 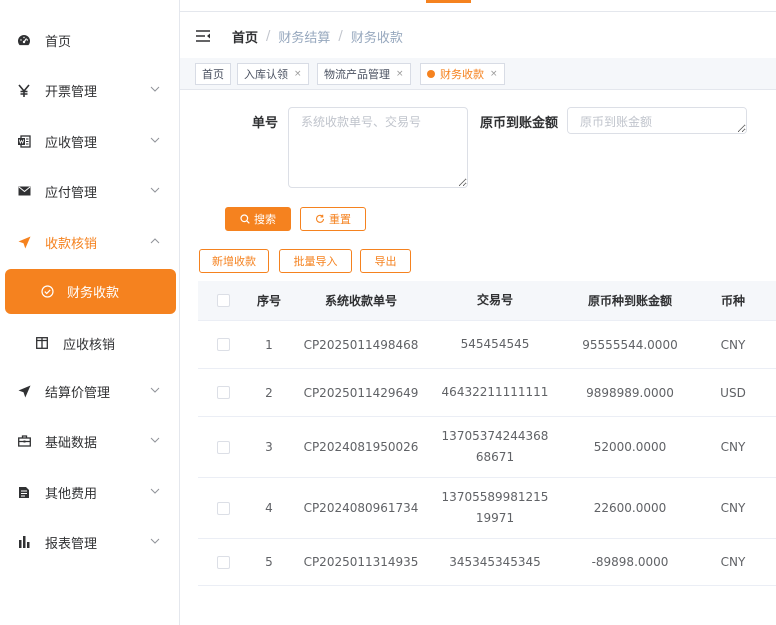 I want to click on refresh-icon, so click(x=320, y=218).